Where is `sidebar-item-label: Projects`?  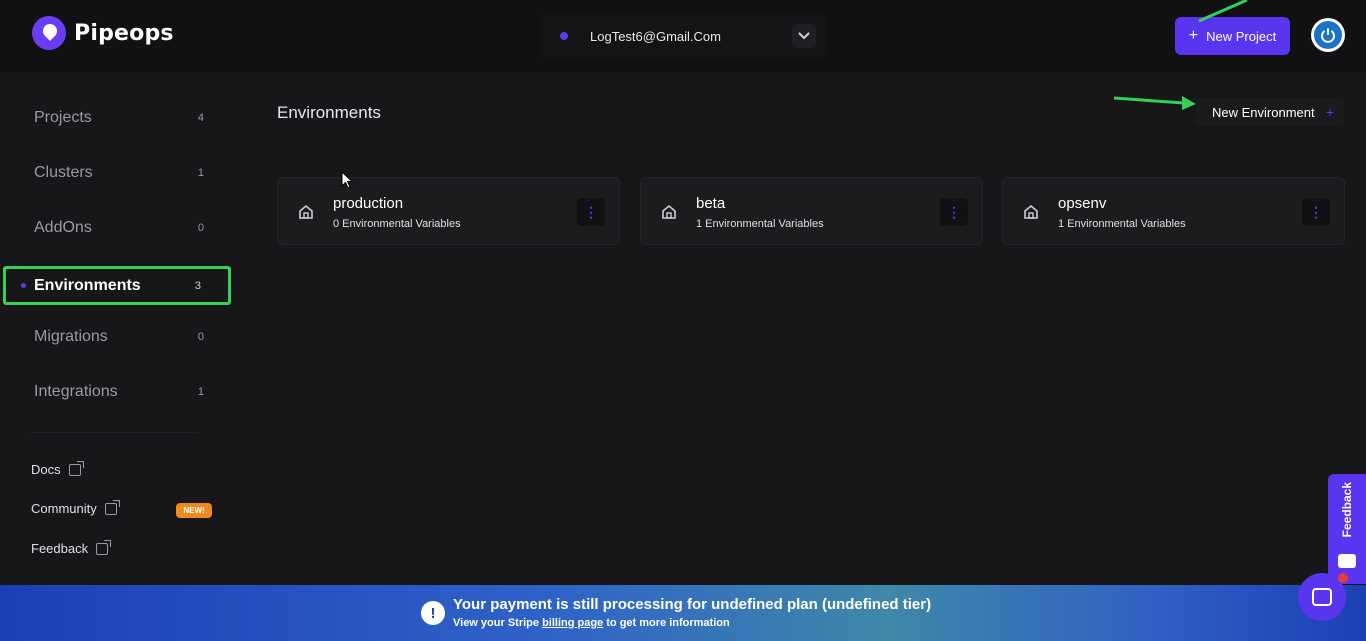
sidebar-item-label: Projects is located at coordinates (63, 117).